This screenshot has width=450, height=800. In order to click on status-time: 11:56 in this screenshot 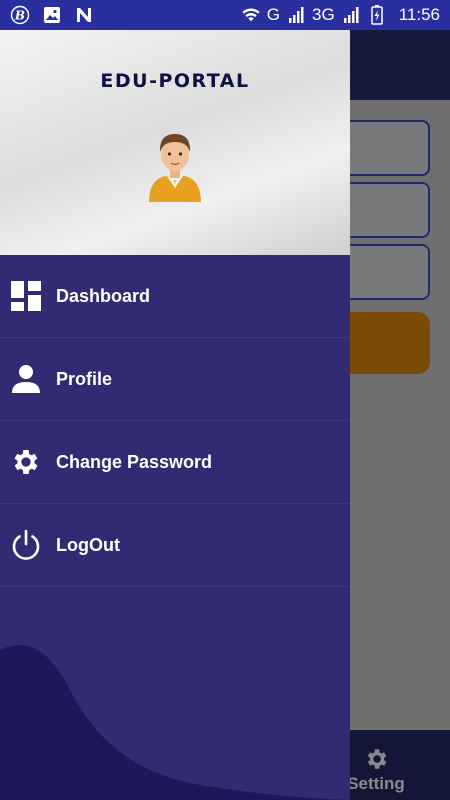, I will do `click(419, 14)`.